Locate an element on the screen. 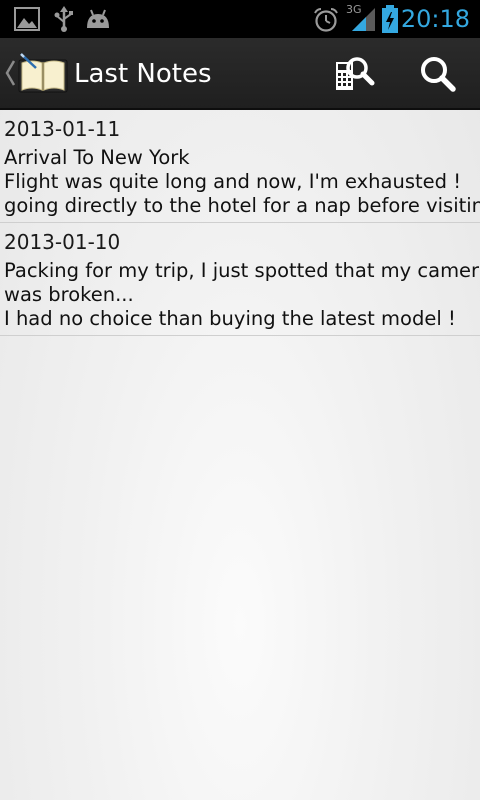 This screenshot has width=480, height=800. alarm-icon is located at coordinates (326, 20).